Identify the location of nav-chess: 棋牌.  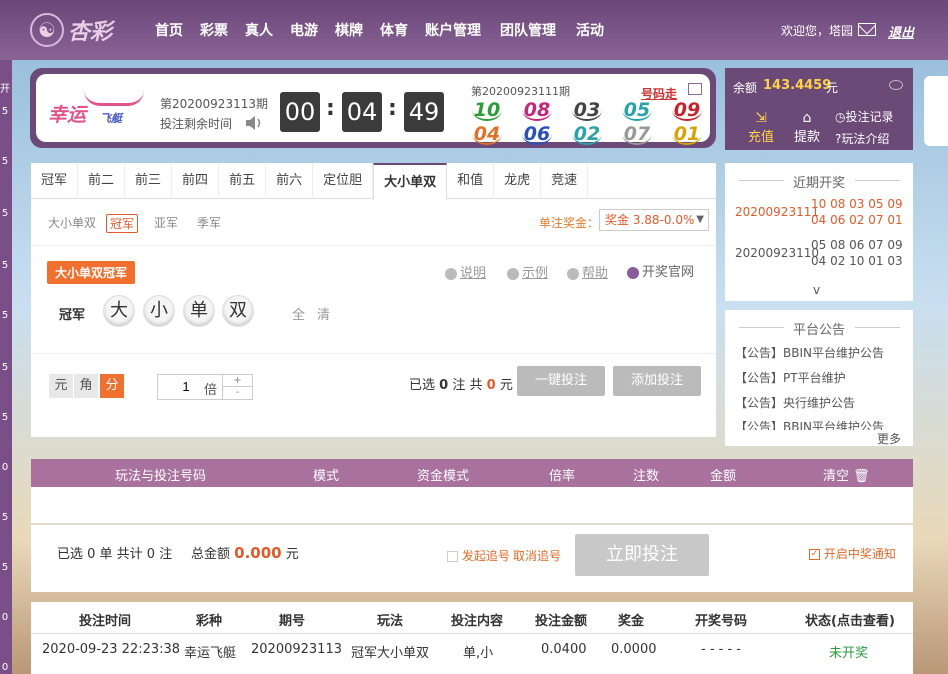
(349, 30).